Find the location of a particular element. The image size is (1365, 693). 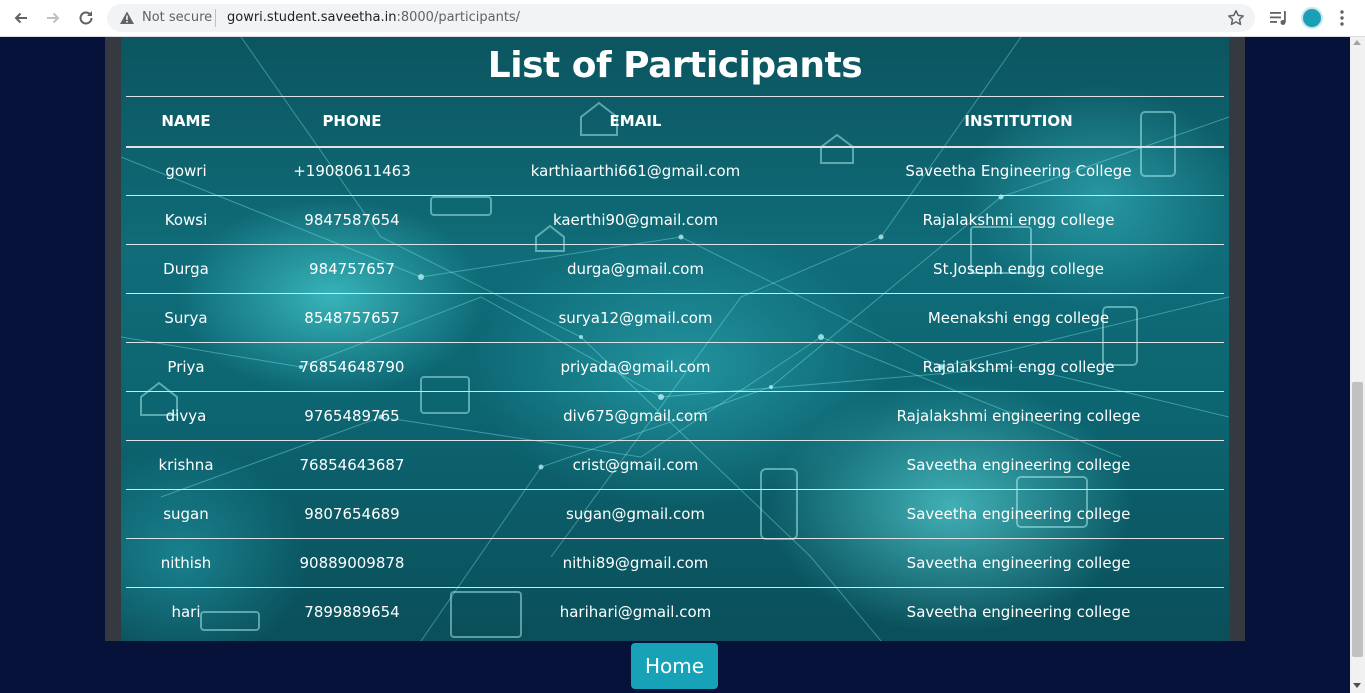

cell-phone: 9807654689 is located at coordinates (352, 514).